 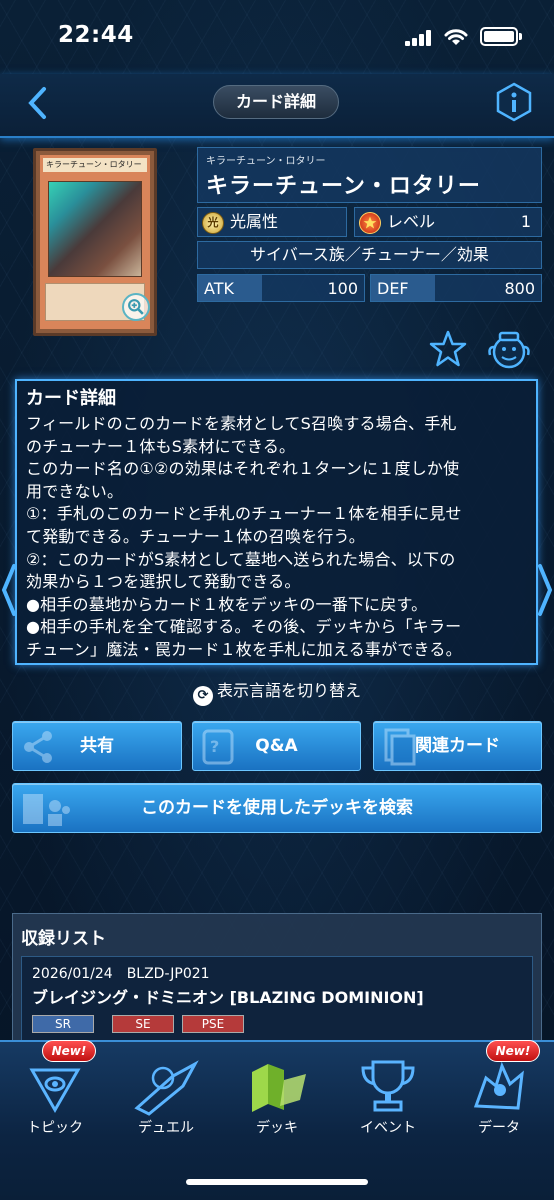 What do you see at coordinates (166, 1128) in the screenshot?
I see `nav-label: デュエル` at bounding box center [166, 1128].